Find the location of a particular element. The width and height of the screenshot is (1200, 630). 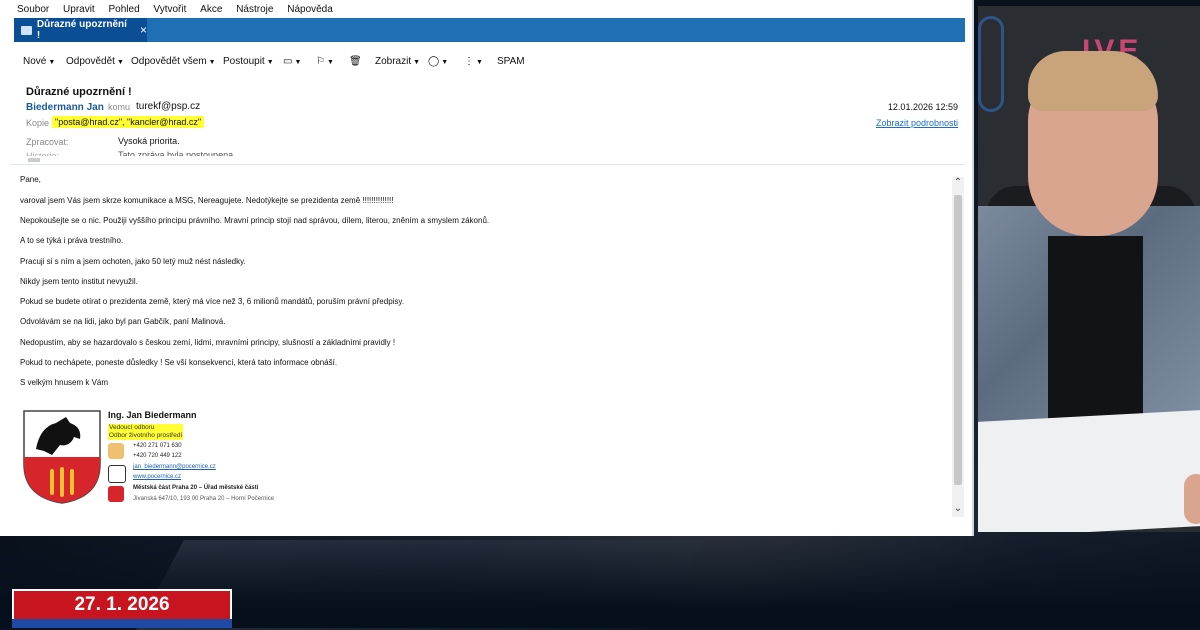

delete-button: 🗑 is located at coordinates (355, 61).